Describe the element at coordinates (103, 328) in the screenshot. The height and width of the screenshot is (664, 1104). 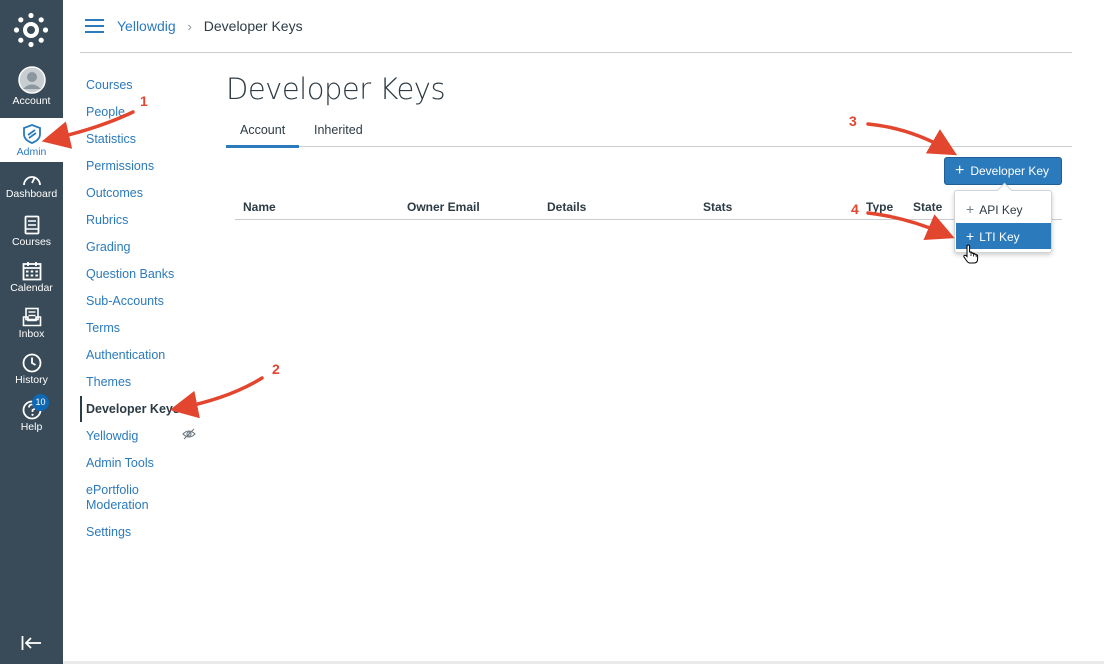
I see `sidebar-item-terms: Terms` at that location.